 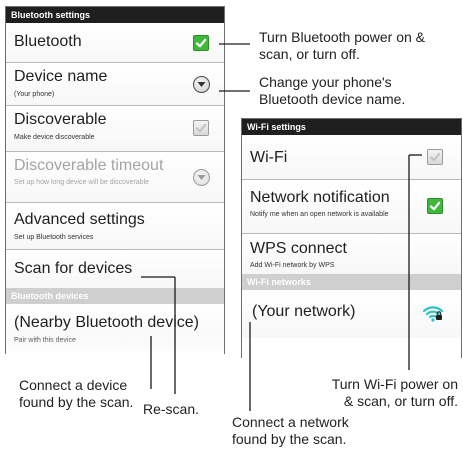 What do you see at coordinates (325, 82) in the screenshot?
I see `device-name-callout-line1: Change your phone's` at bounding box center [325, 82].